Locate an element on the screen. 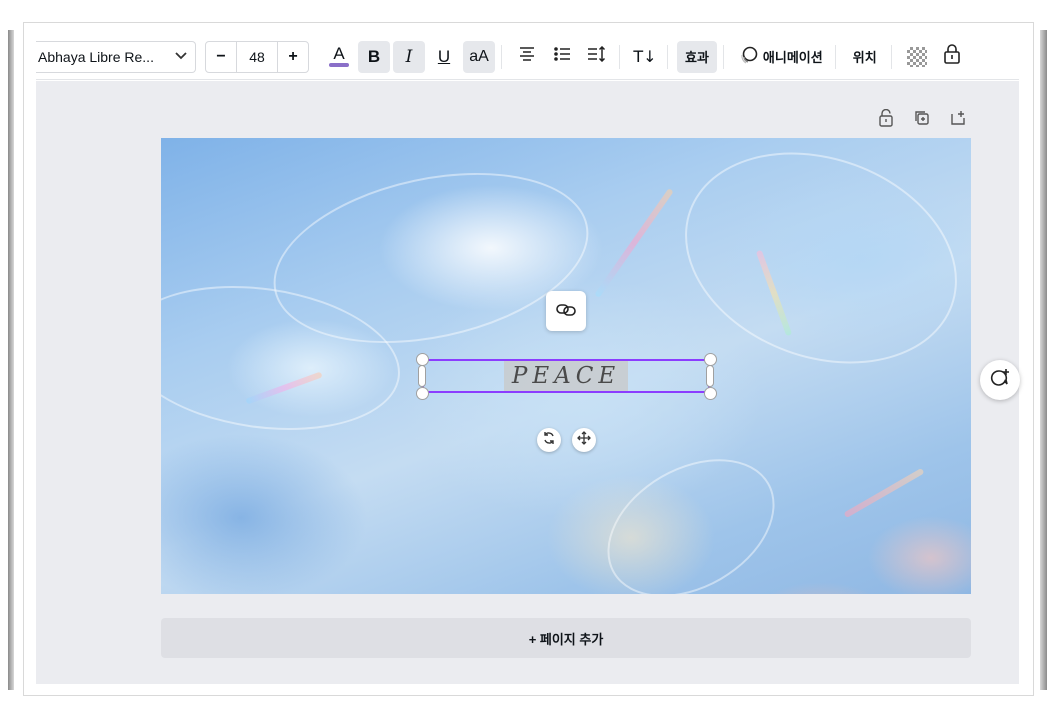 The height and width of the screenshot is (720, 1056). decrease-font-size-button: − is located at coordinates (221, 57).